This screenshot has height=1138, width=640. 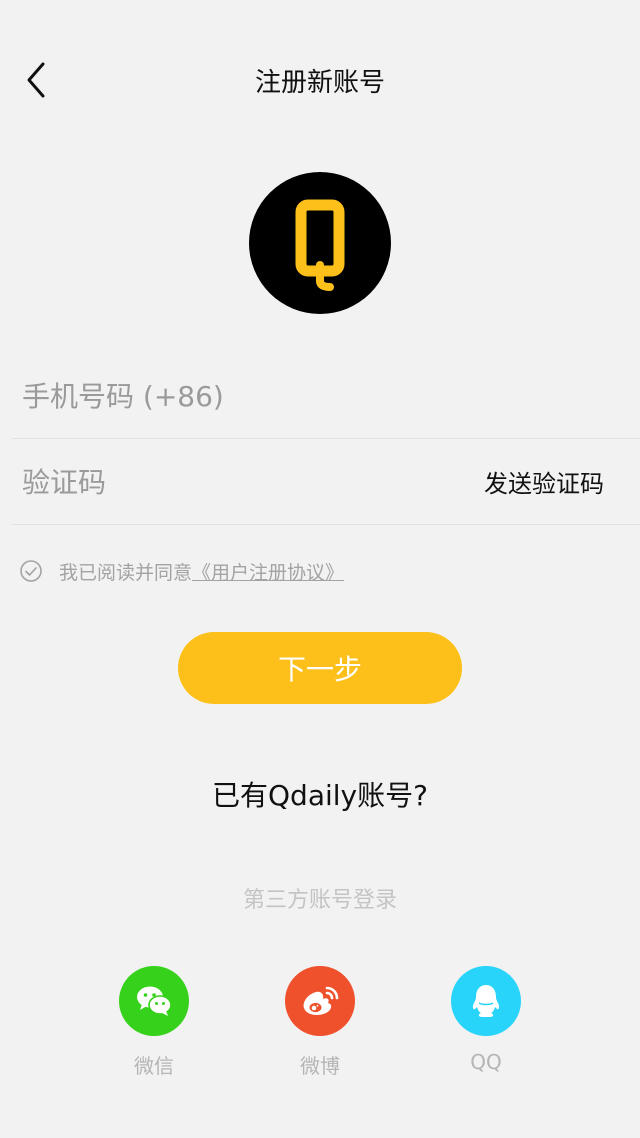 I want to click on send-code-button: 发送验证码, so click(x=544, y=481).